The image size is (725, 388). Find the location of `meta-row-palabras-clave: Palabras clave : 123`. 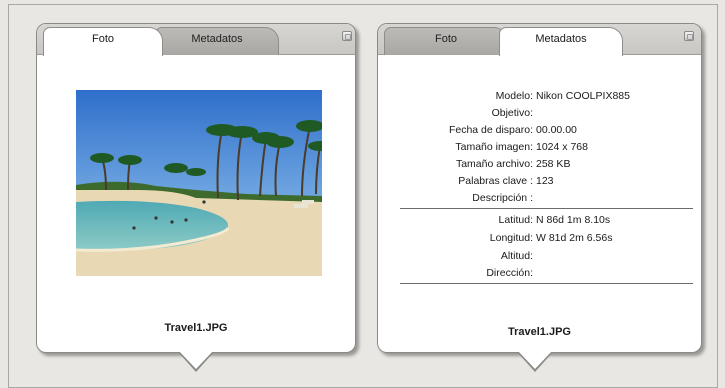

meta-row-palabras-clave: Palabras clave : 123 is located at coordinates (539, 181).